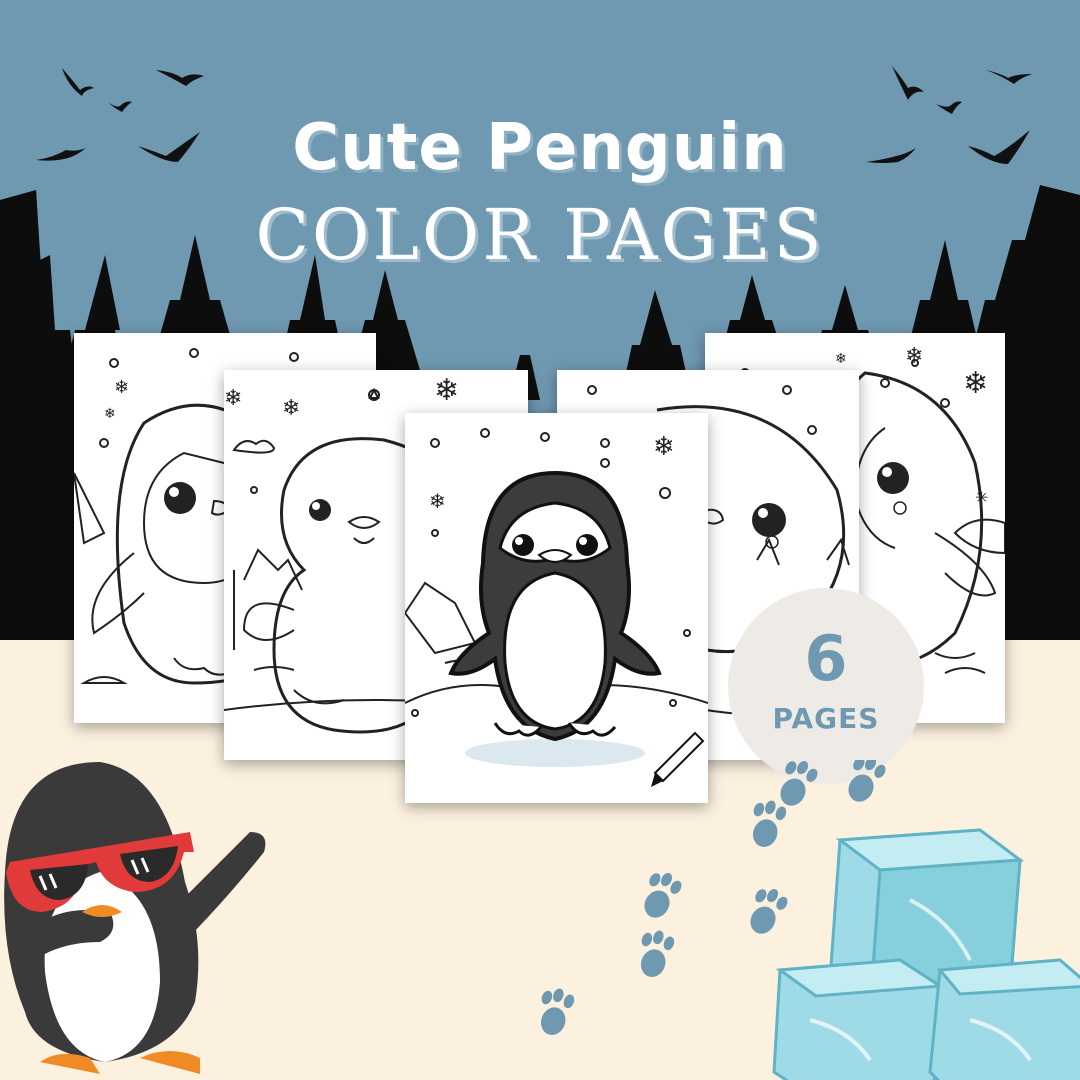 Image resolution: width=1080 pixels, height=1080 pixels. I want to click on ice-cubes, so click(926, 954).